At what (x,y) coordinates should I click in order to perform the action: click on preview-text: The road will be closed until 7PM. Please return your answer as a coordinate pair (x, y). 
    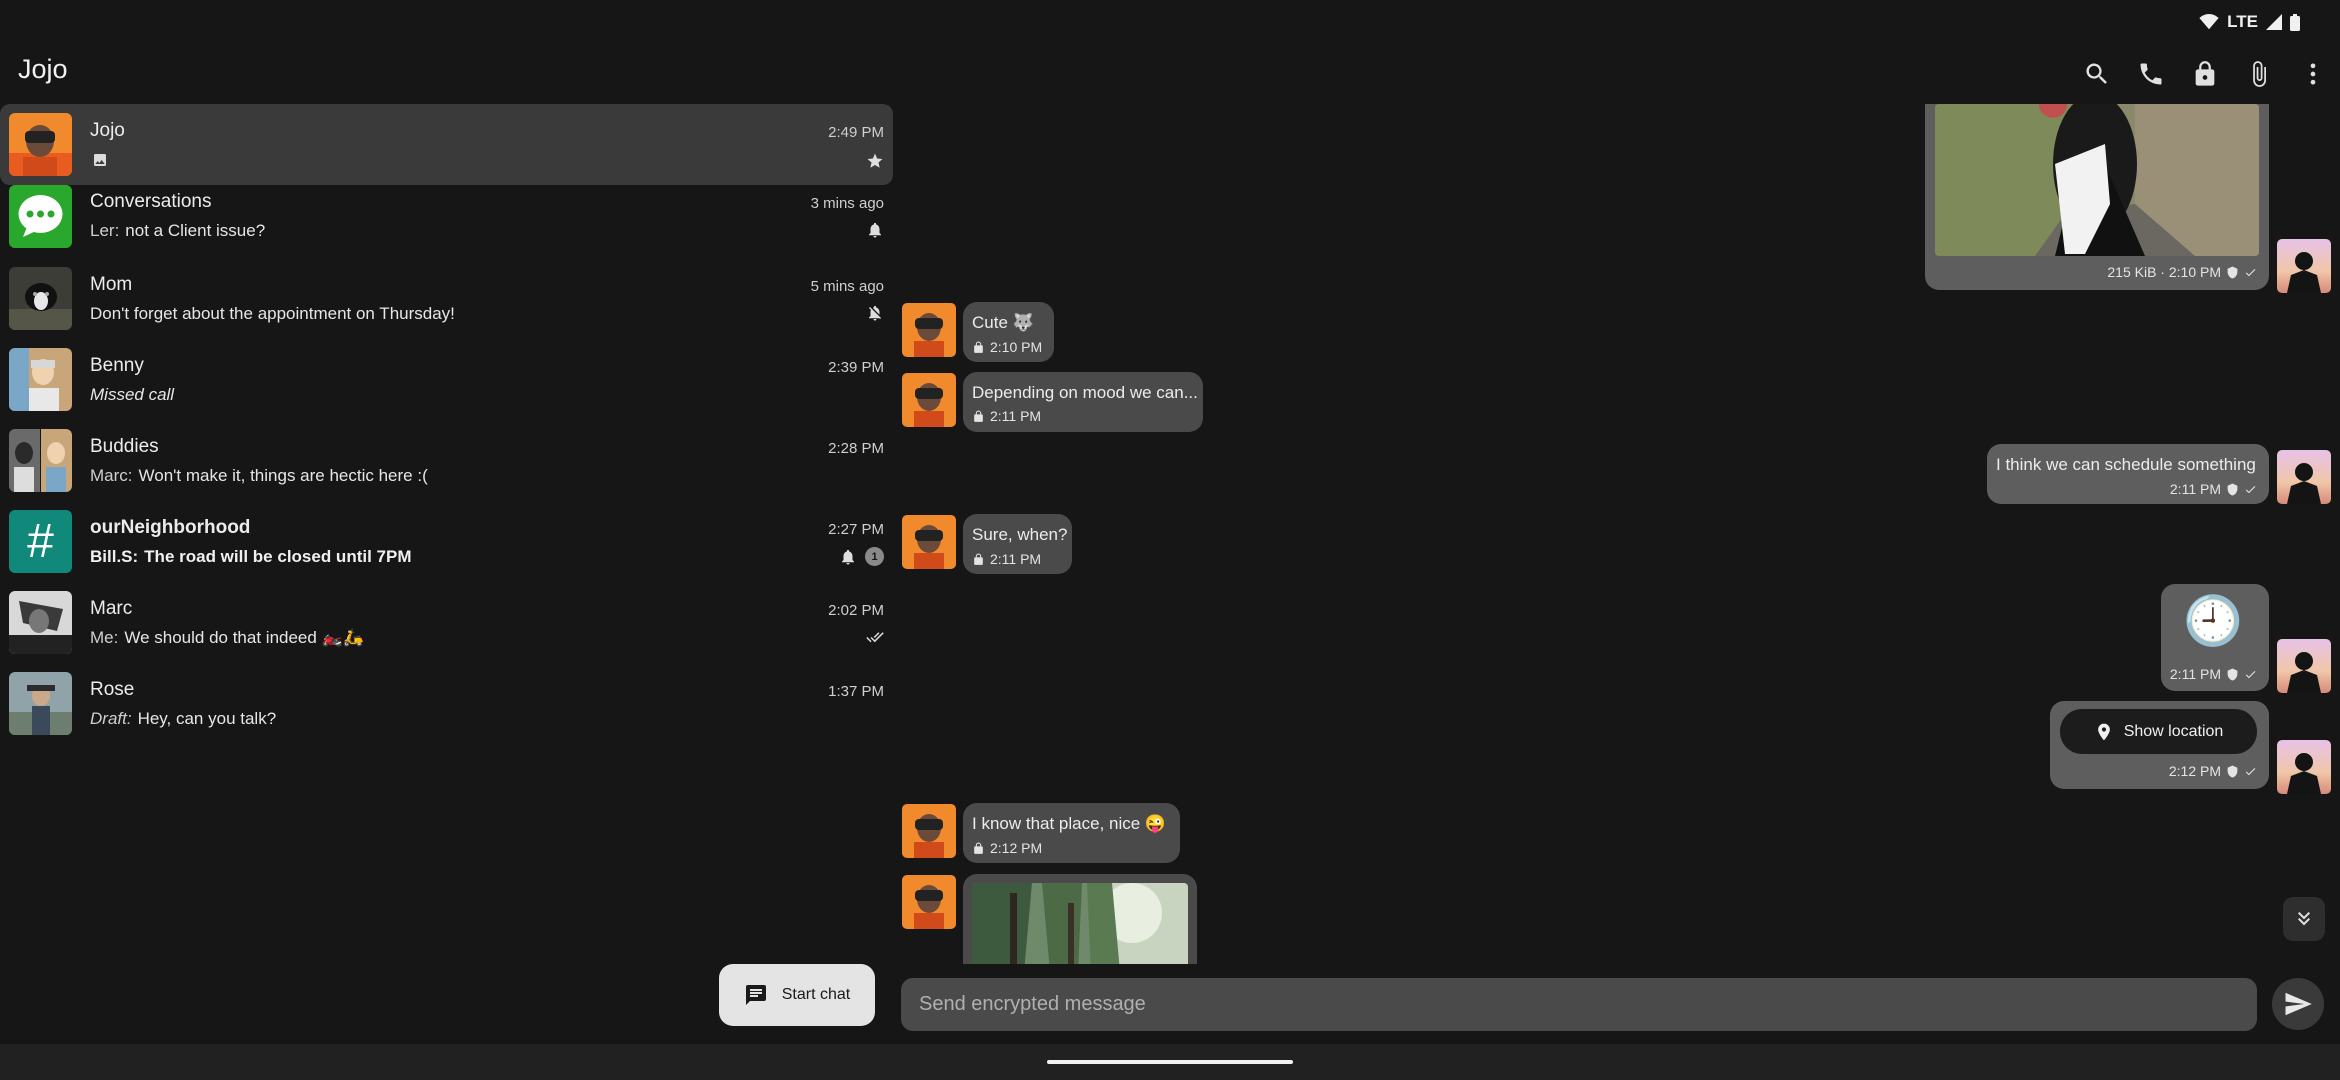
    Looking at the image, I should click on (278, 556).